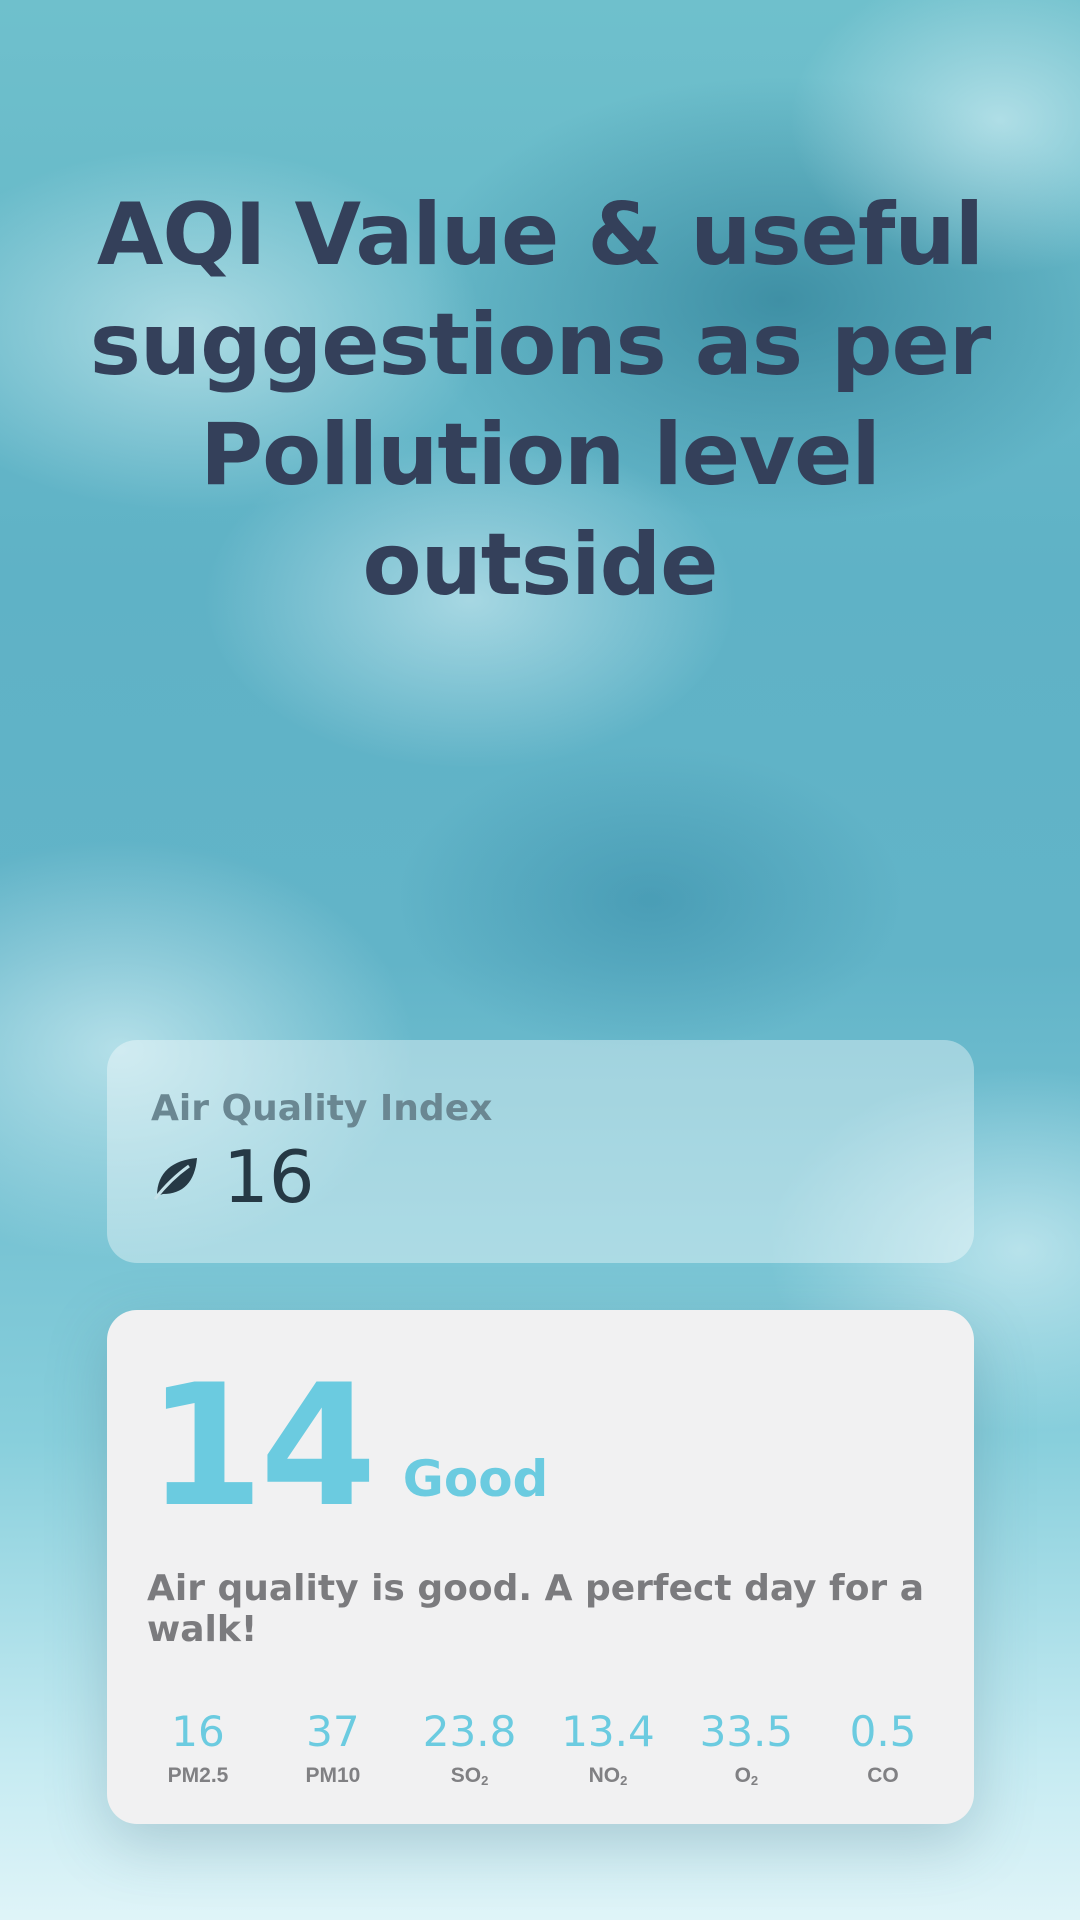 The image size is (1080, 1920). What do you see at coordinates (322, 1108) in the screenshot?
I see `aqi-label: Air Quality Index` at bounding box center [322, 1108].